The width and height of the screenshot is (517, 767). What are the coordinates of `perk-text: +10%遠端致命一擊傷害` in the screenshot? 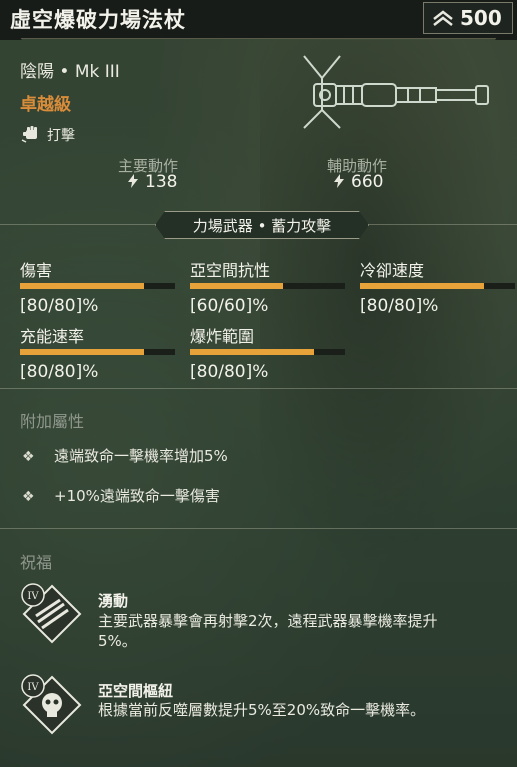 It's located at (137, 496).